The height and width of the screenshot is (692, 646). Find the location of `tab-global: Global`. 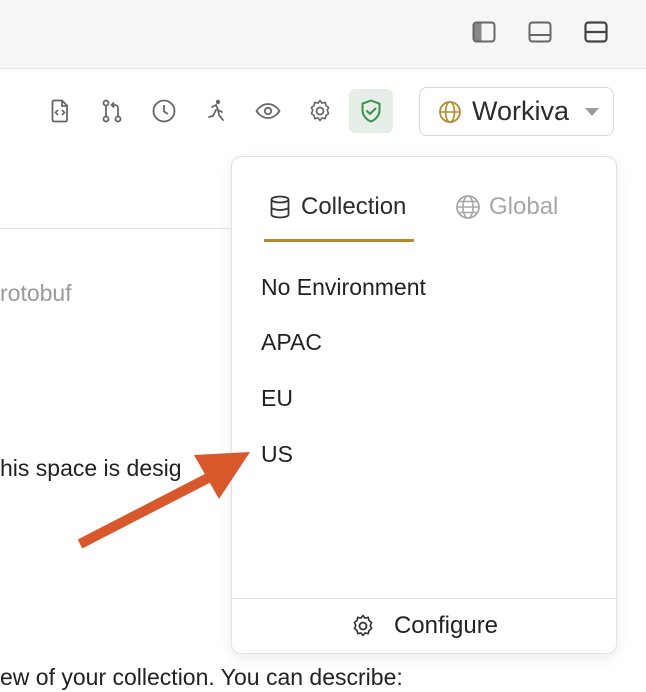

tab-global: Global is located at coordinates (506, 207).